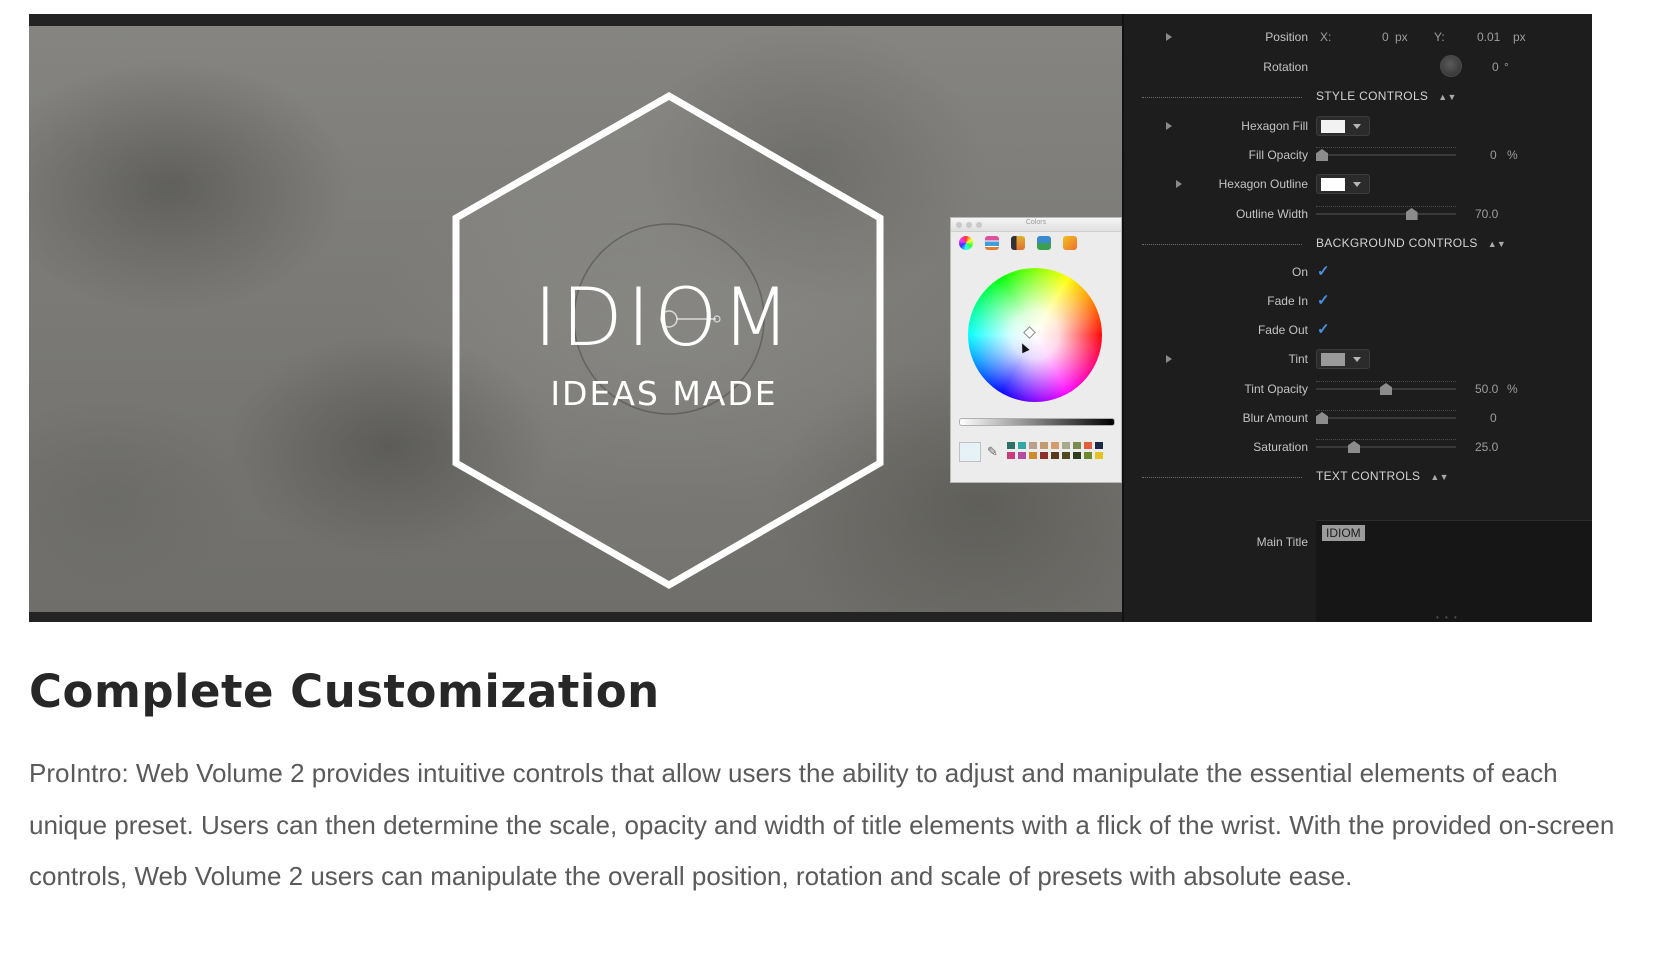  I want to click on saturation-slider, so click(1386, 447).